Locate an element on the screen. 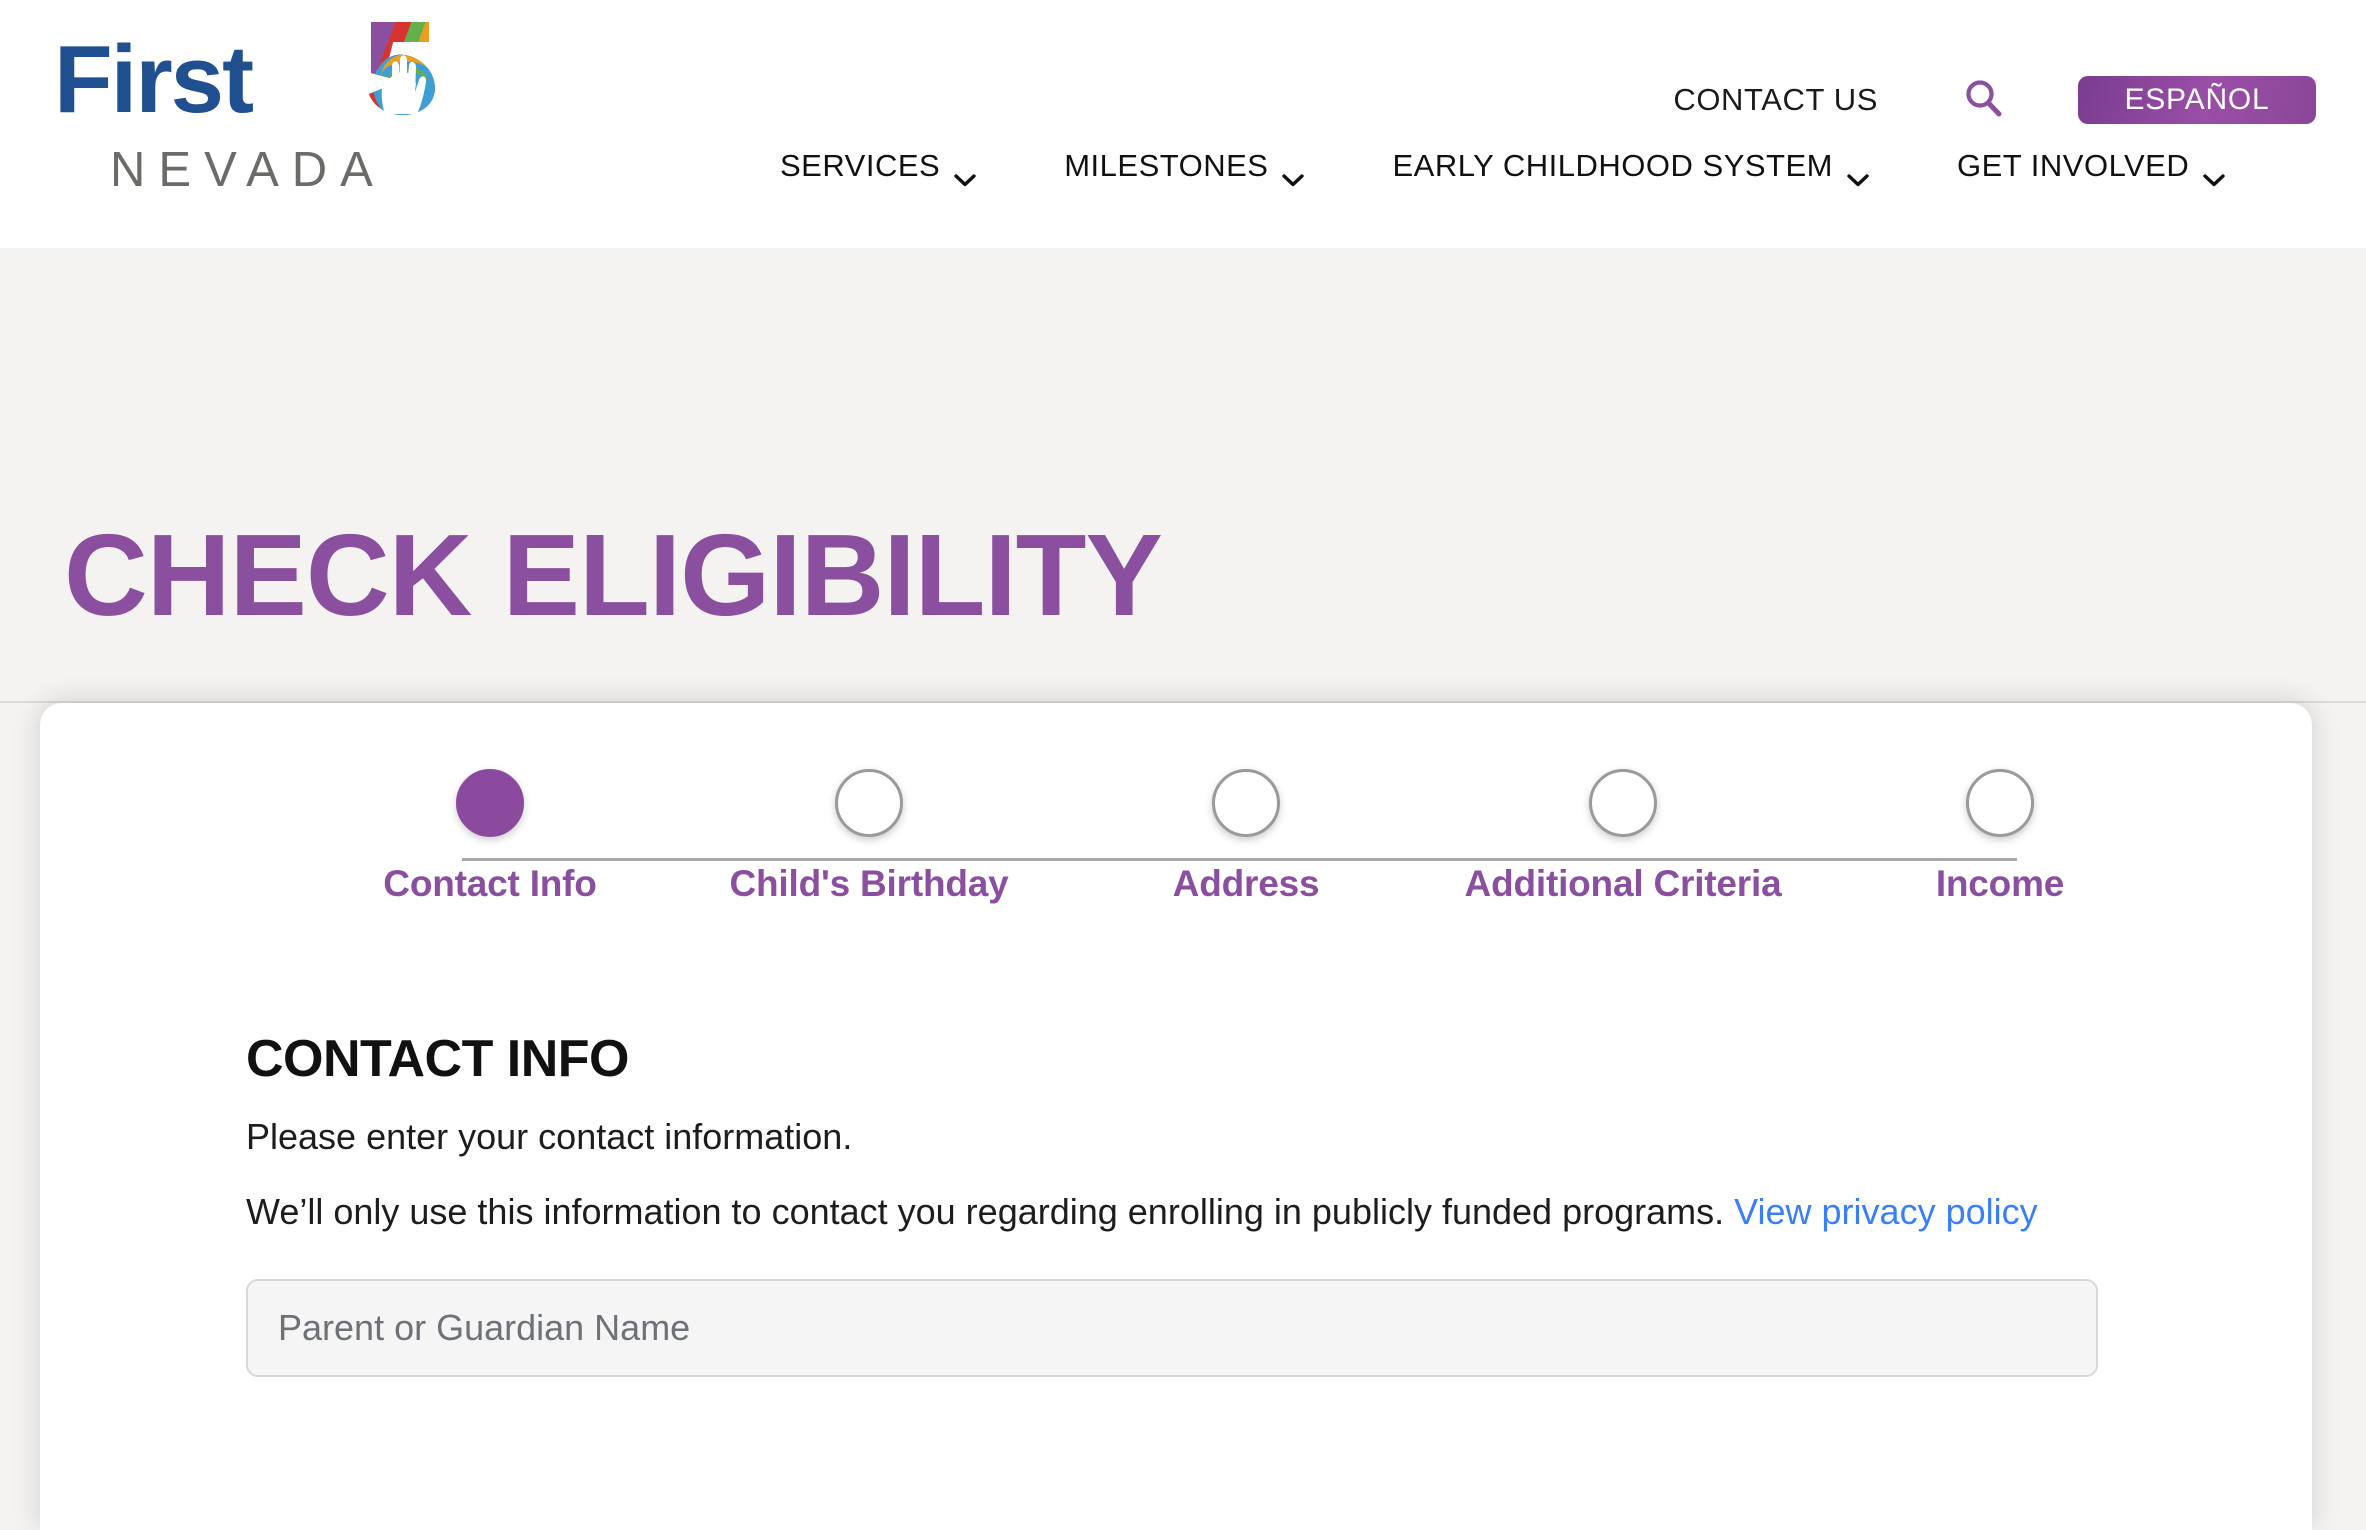 This screenshot has width=2366, height=1530. parent-or-guardian-name-input is located at coordinates (1172, 1328).